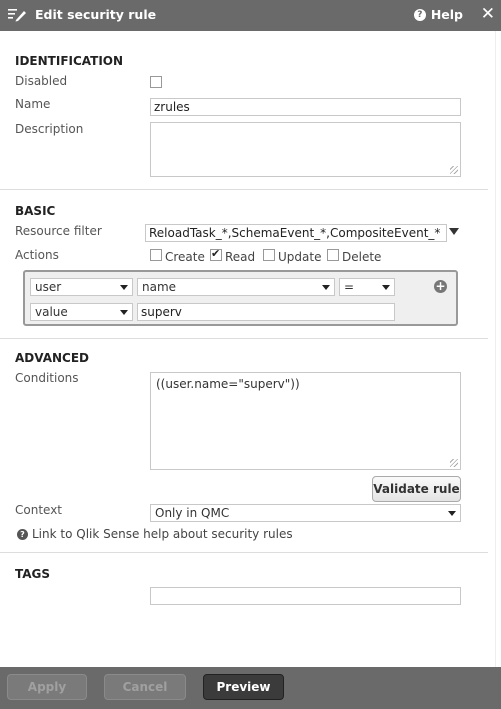 The image size is (501, 709). What do you see at coordinates (305, 149) in the screenshot?
I see `description-textarea` at bounding box center [305, 149].